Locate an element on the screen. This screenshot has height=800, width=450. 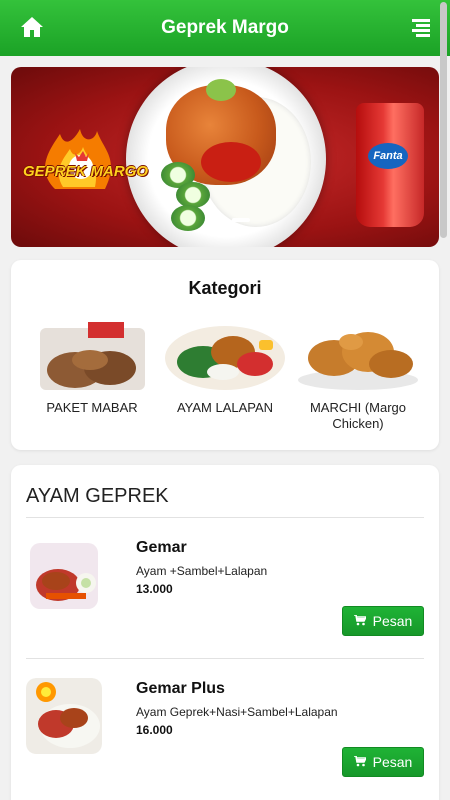
marchi-chicken-image is located at coordinates (358, 356).